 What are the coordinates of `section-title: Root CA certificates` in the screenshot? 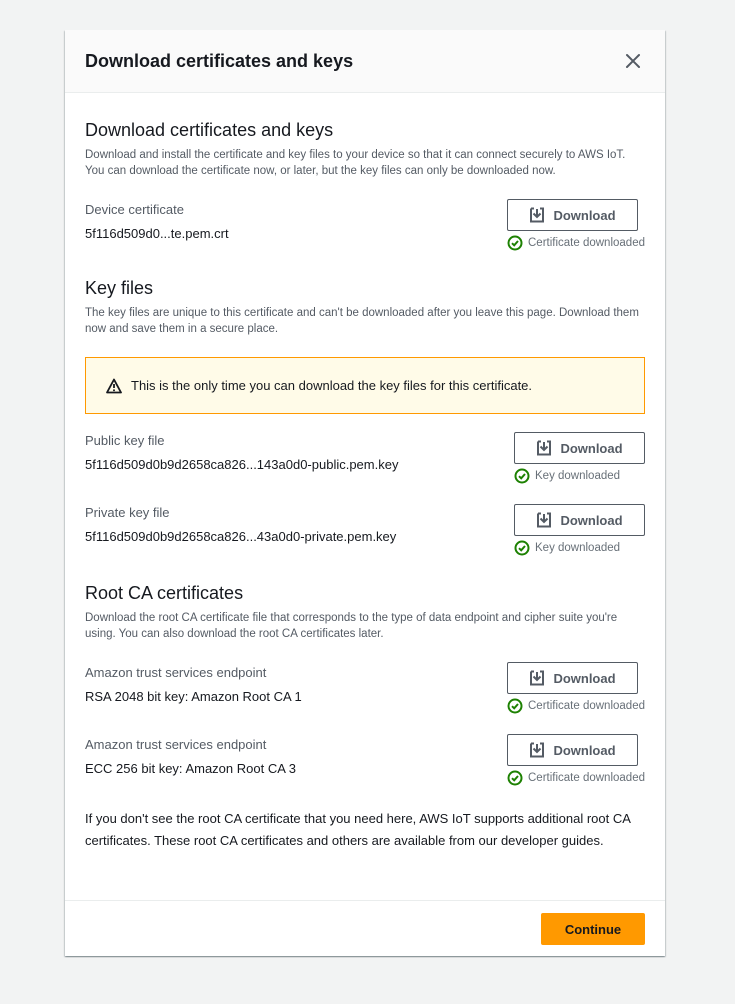 It's located at (164, 593).